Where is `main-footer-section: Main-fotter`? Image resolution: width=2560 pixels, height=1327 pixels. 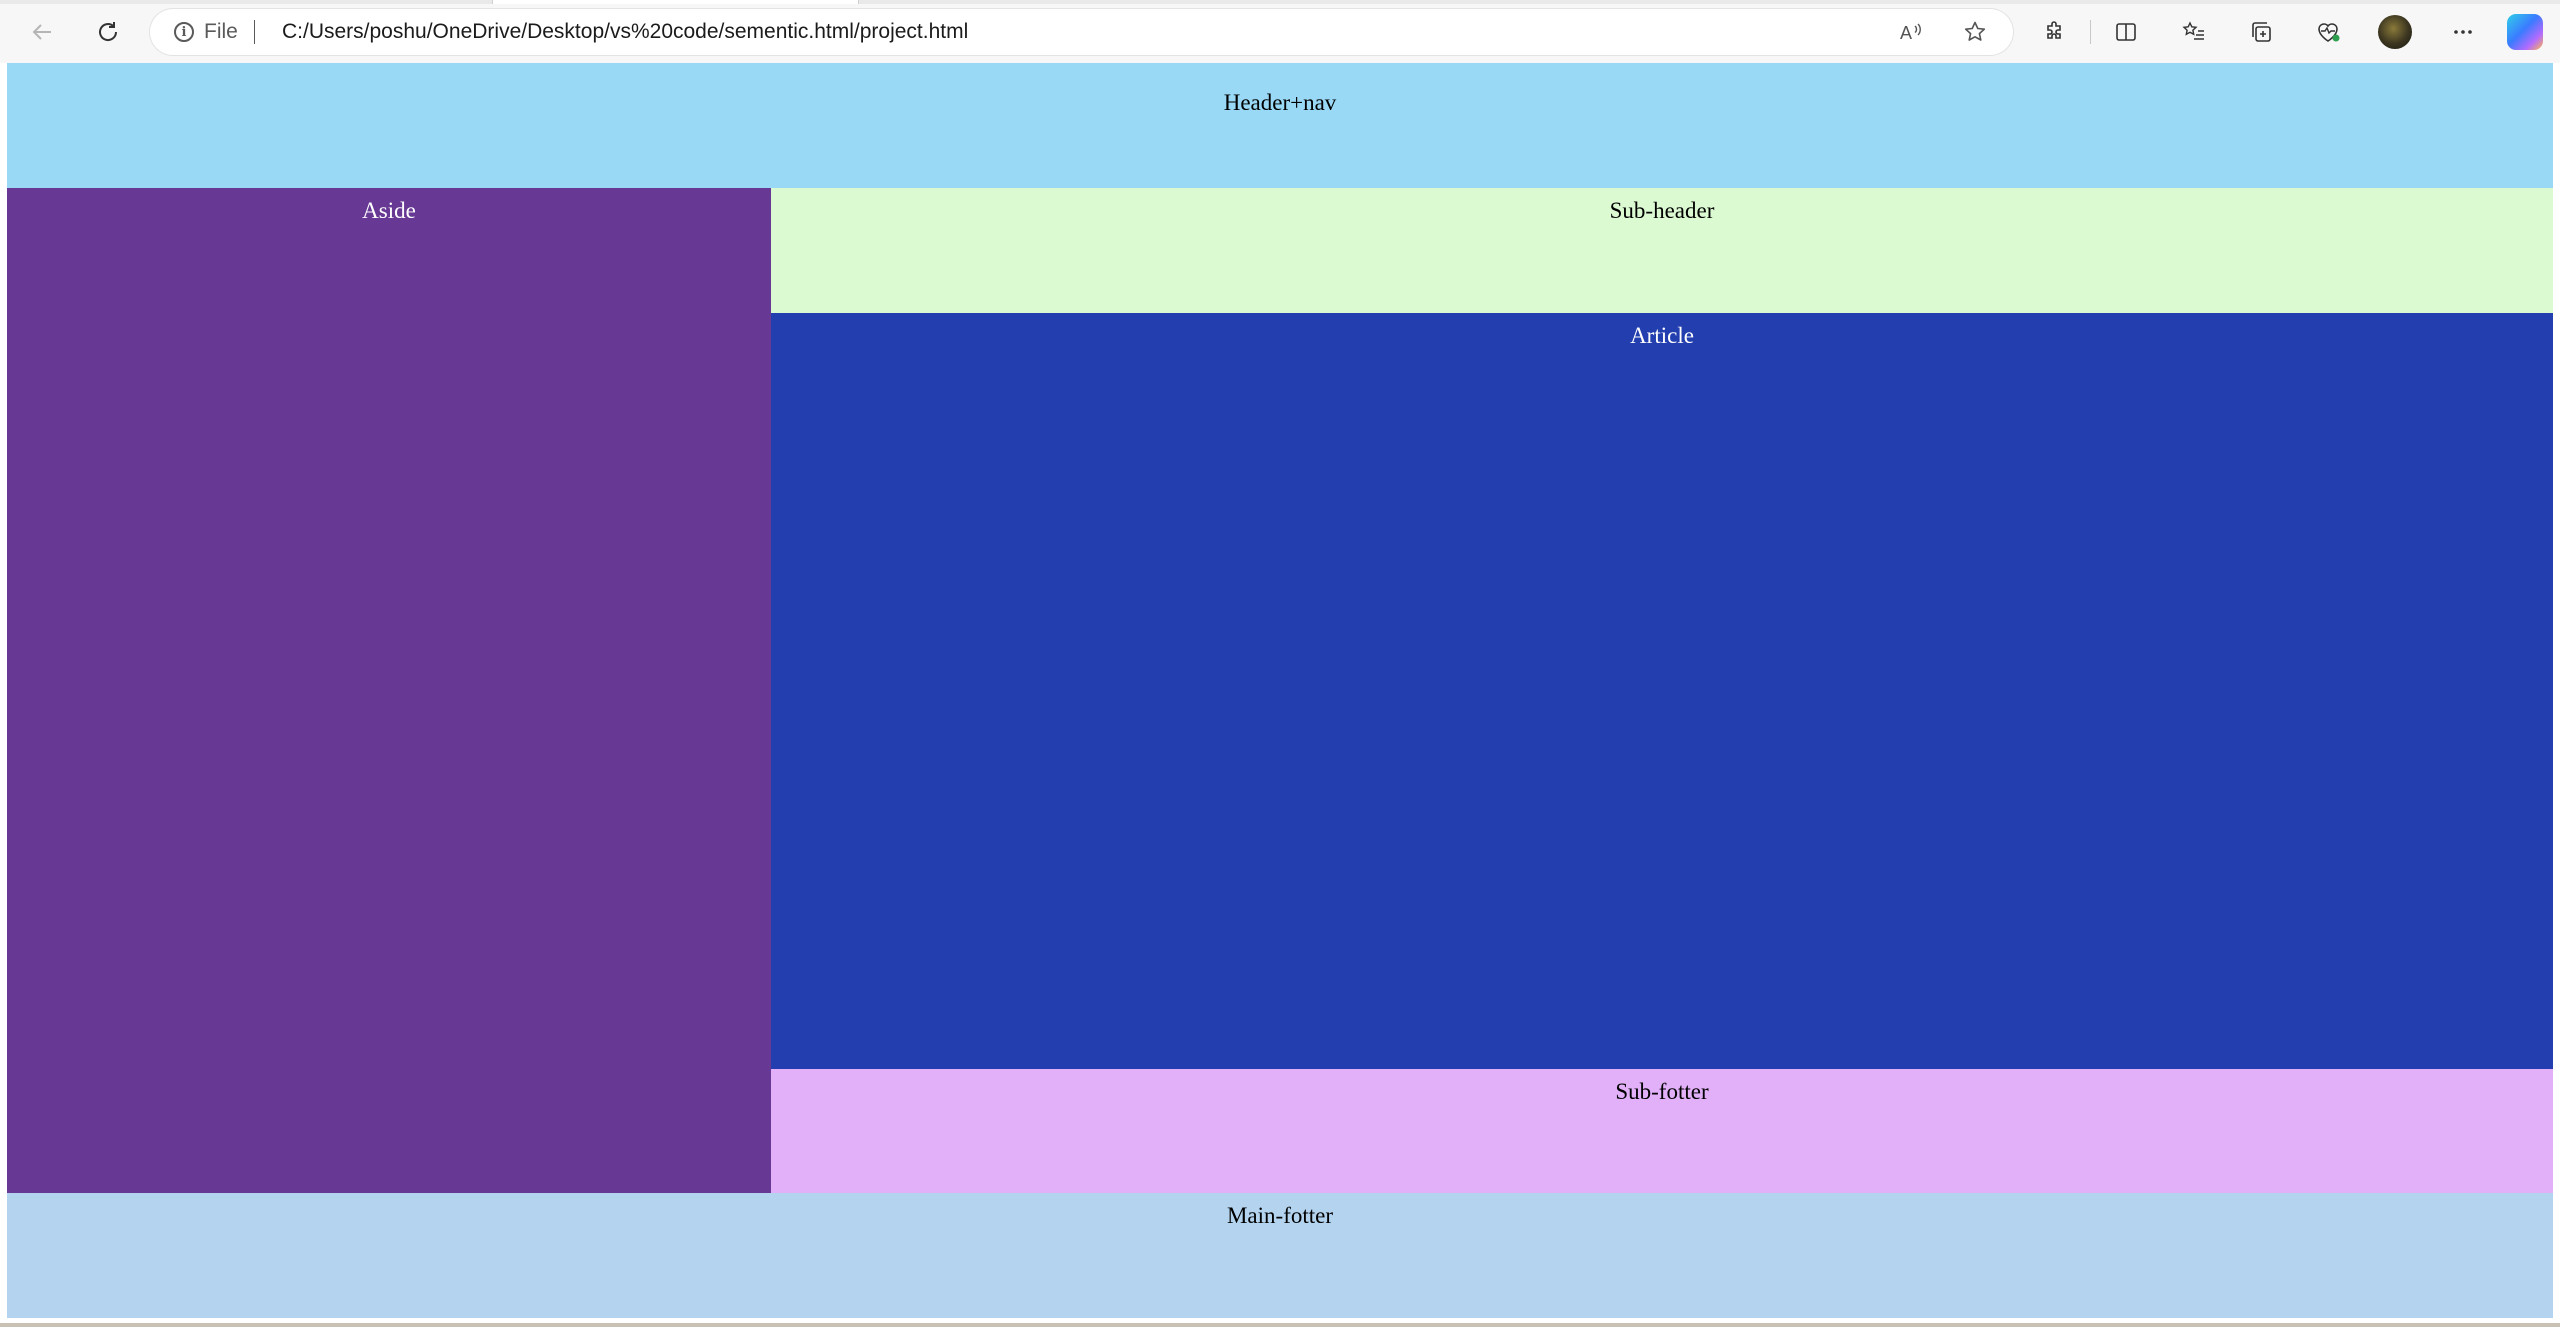
main-footer-section: Main-fotter is located at coordinates (1280, 1255).